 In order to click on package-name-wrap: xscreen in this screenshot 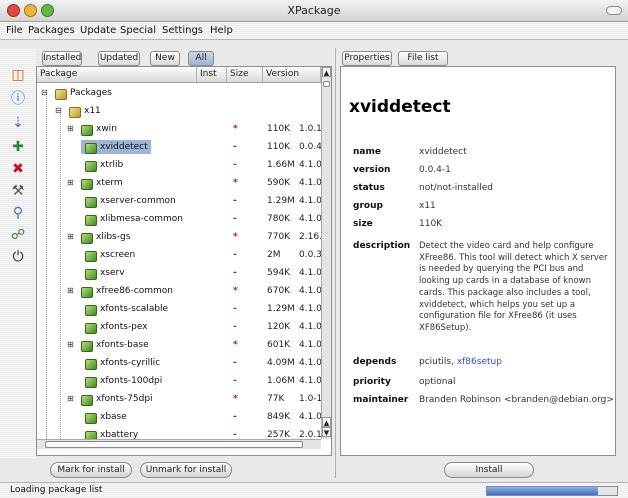, I will do `click(109, 255)`.